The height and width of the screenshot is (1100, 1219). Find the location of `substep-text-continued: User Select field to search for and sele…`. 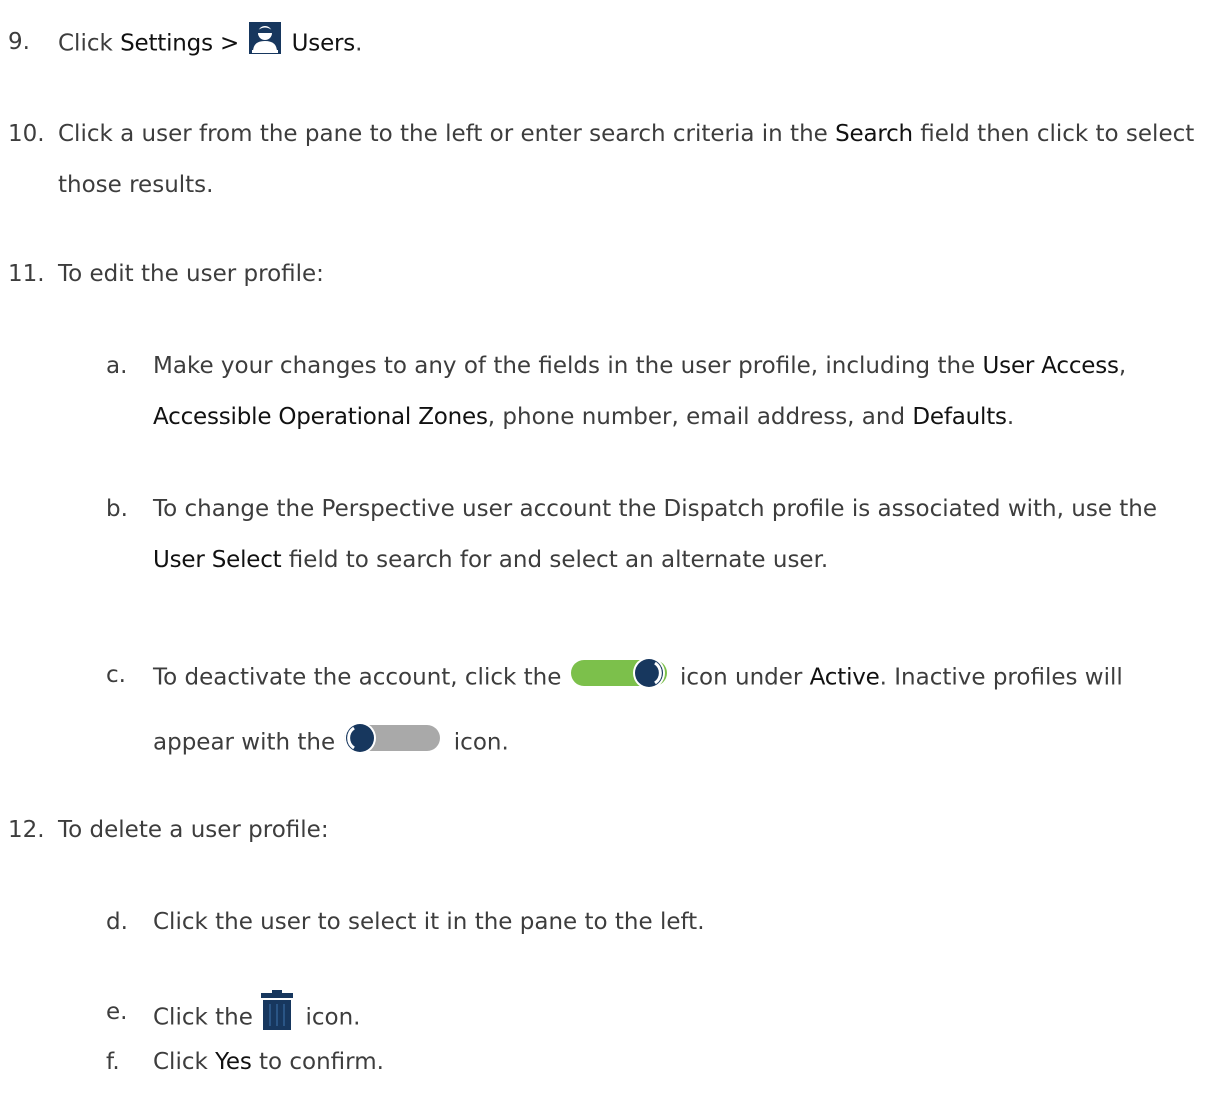

substep-text-continued: User Select field to search for and sele… is located at coordinates (491, 560).